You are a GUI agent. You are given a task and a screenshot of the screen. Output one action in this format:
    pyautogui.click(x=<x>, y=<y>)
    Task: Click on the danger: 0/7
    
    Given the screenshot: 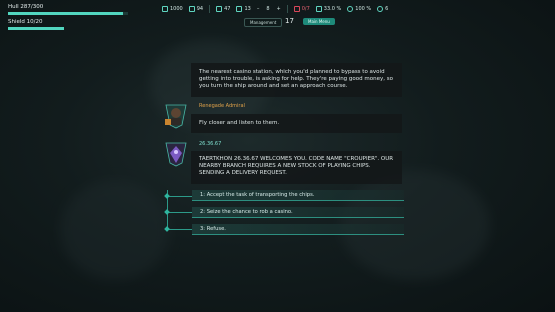 What is the action you would take?
    pyautogui.click(x=301, y=9)
    